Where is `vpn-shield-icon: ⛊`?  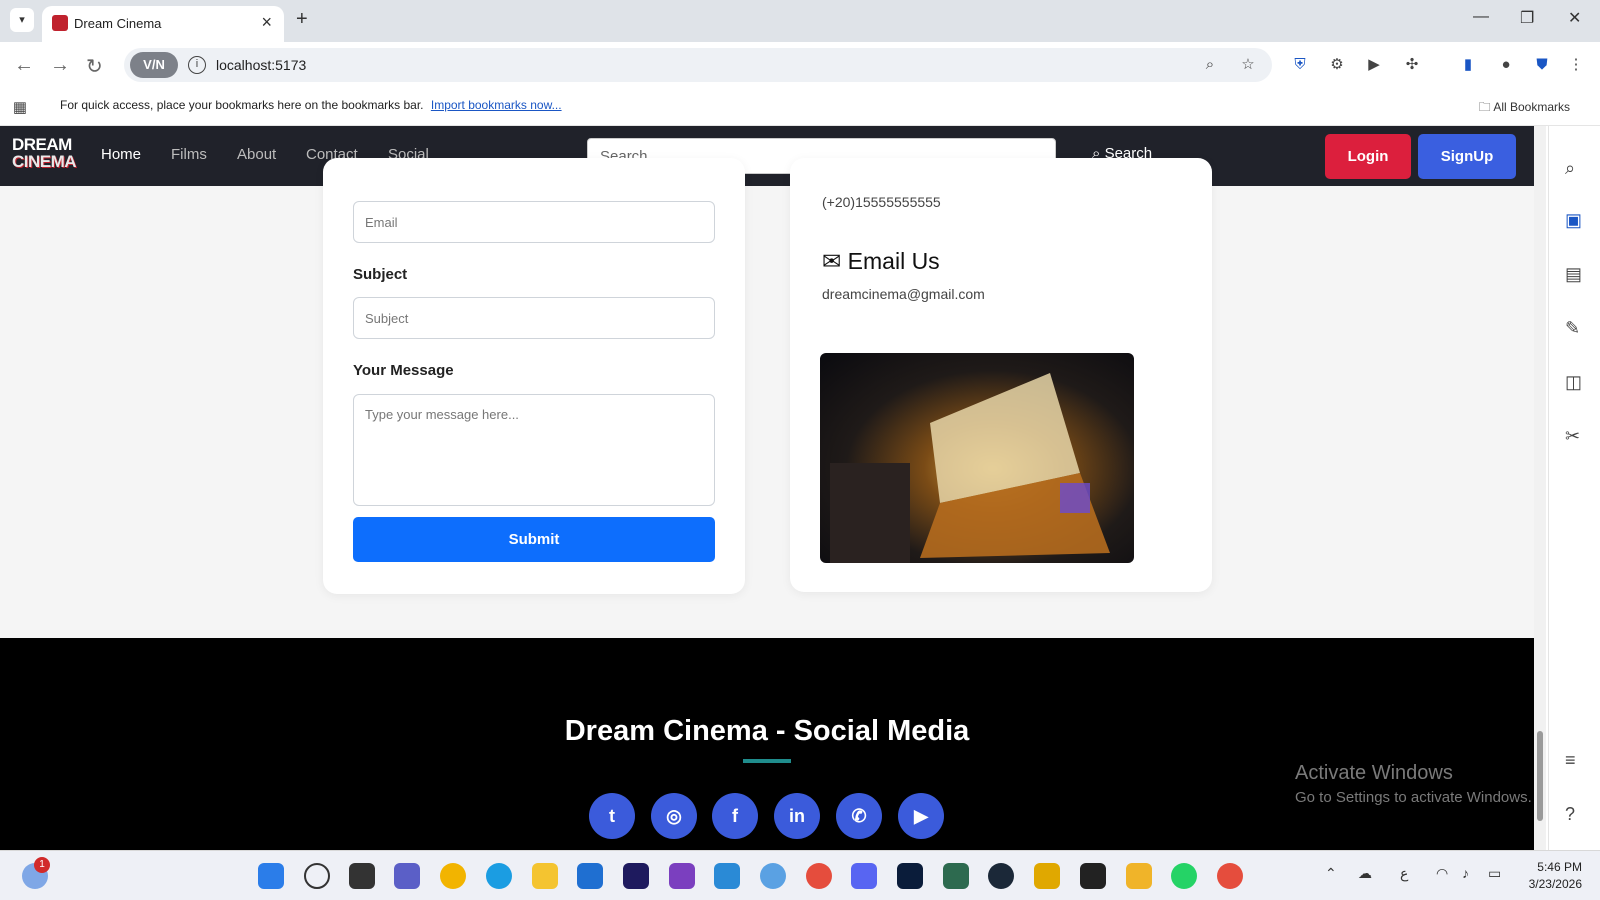 vpn-shield-icon: ⛊ is located at coordinates (1542, 65).